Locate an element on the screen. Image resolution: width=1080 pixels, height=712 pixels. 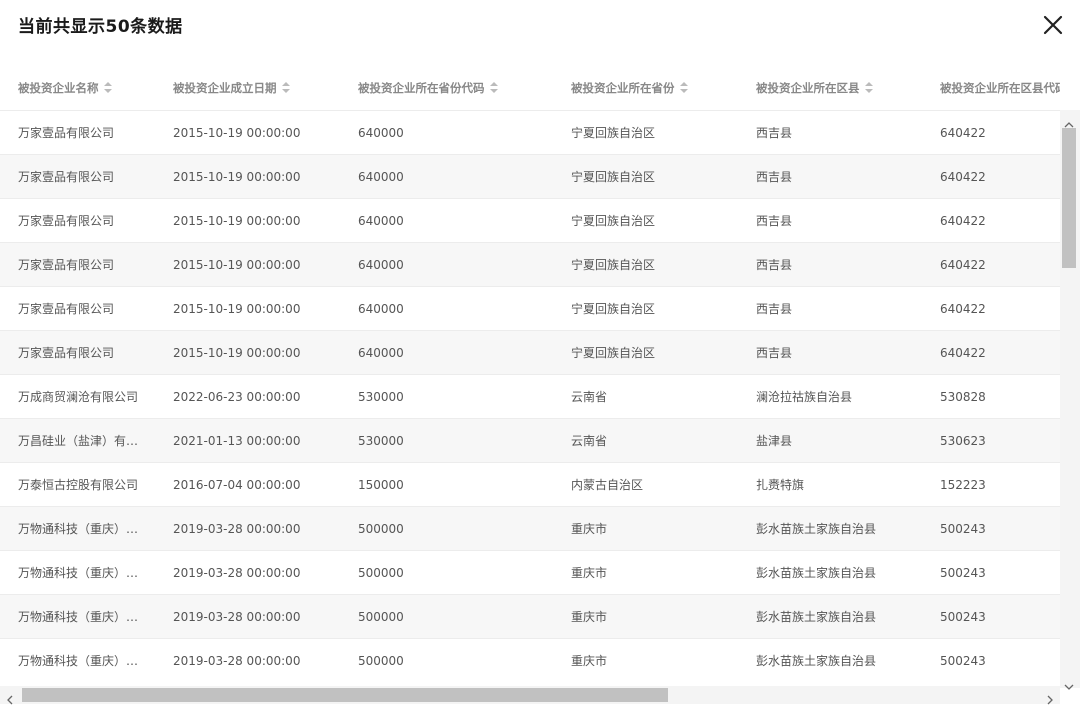
column-header: 被投资企业名称 is located at coordinates (77, 88).